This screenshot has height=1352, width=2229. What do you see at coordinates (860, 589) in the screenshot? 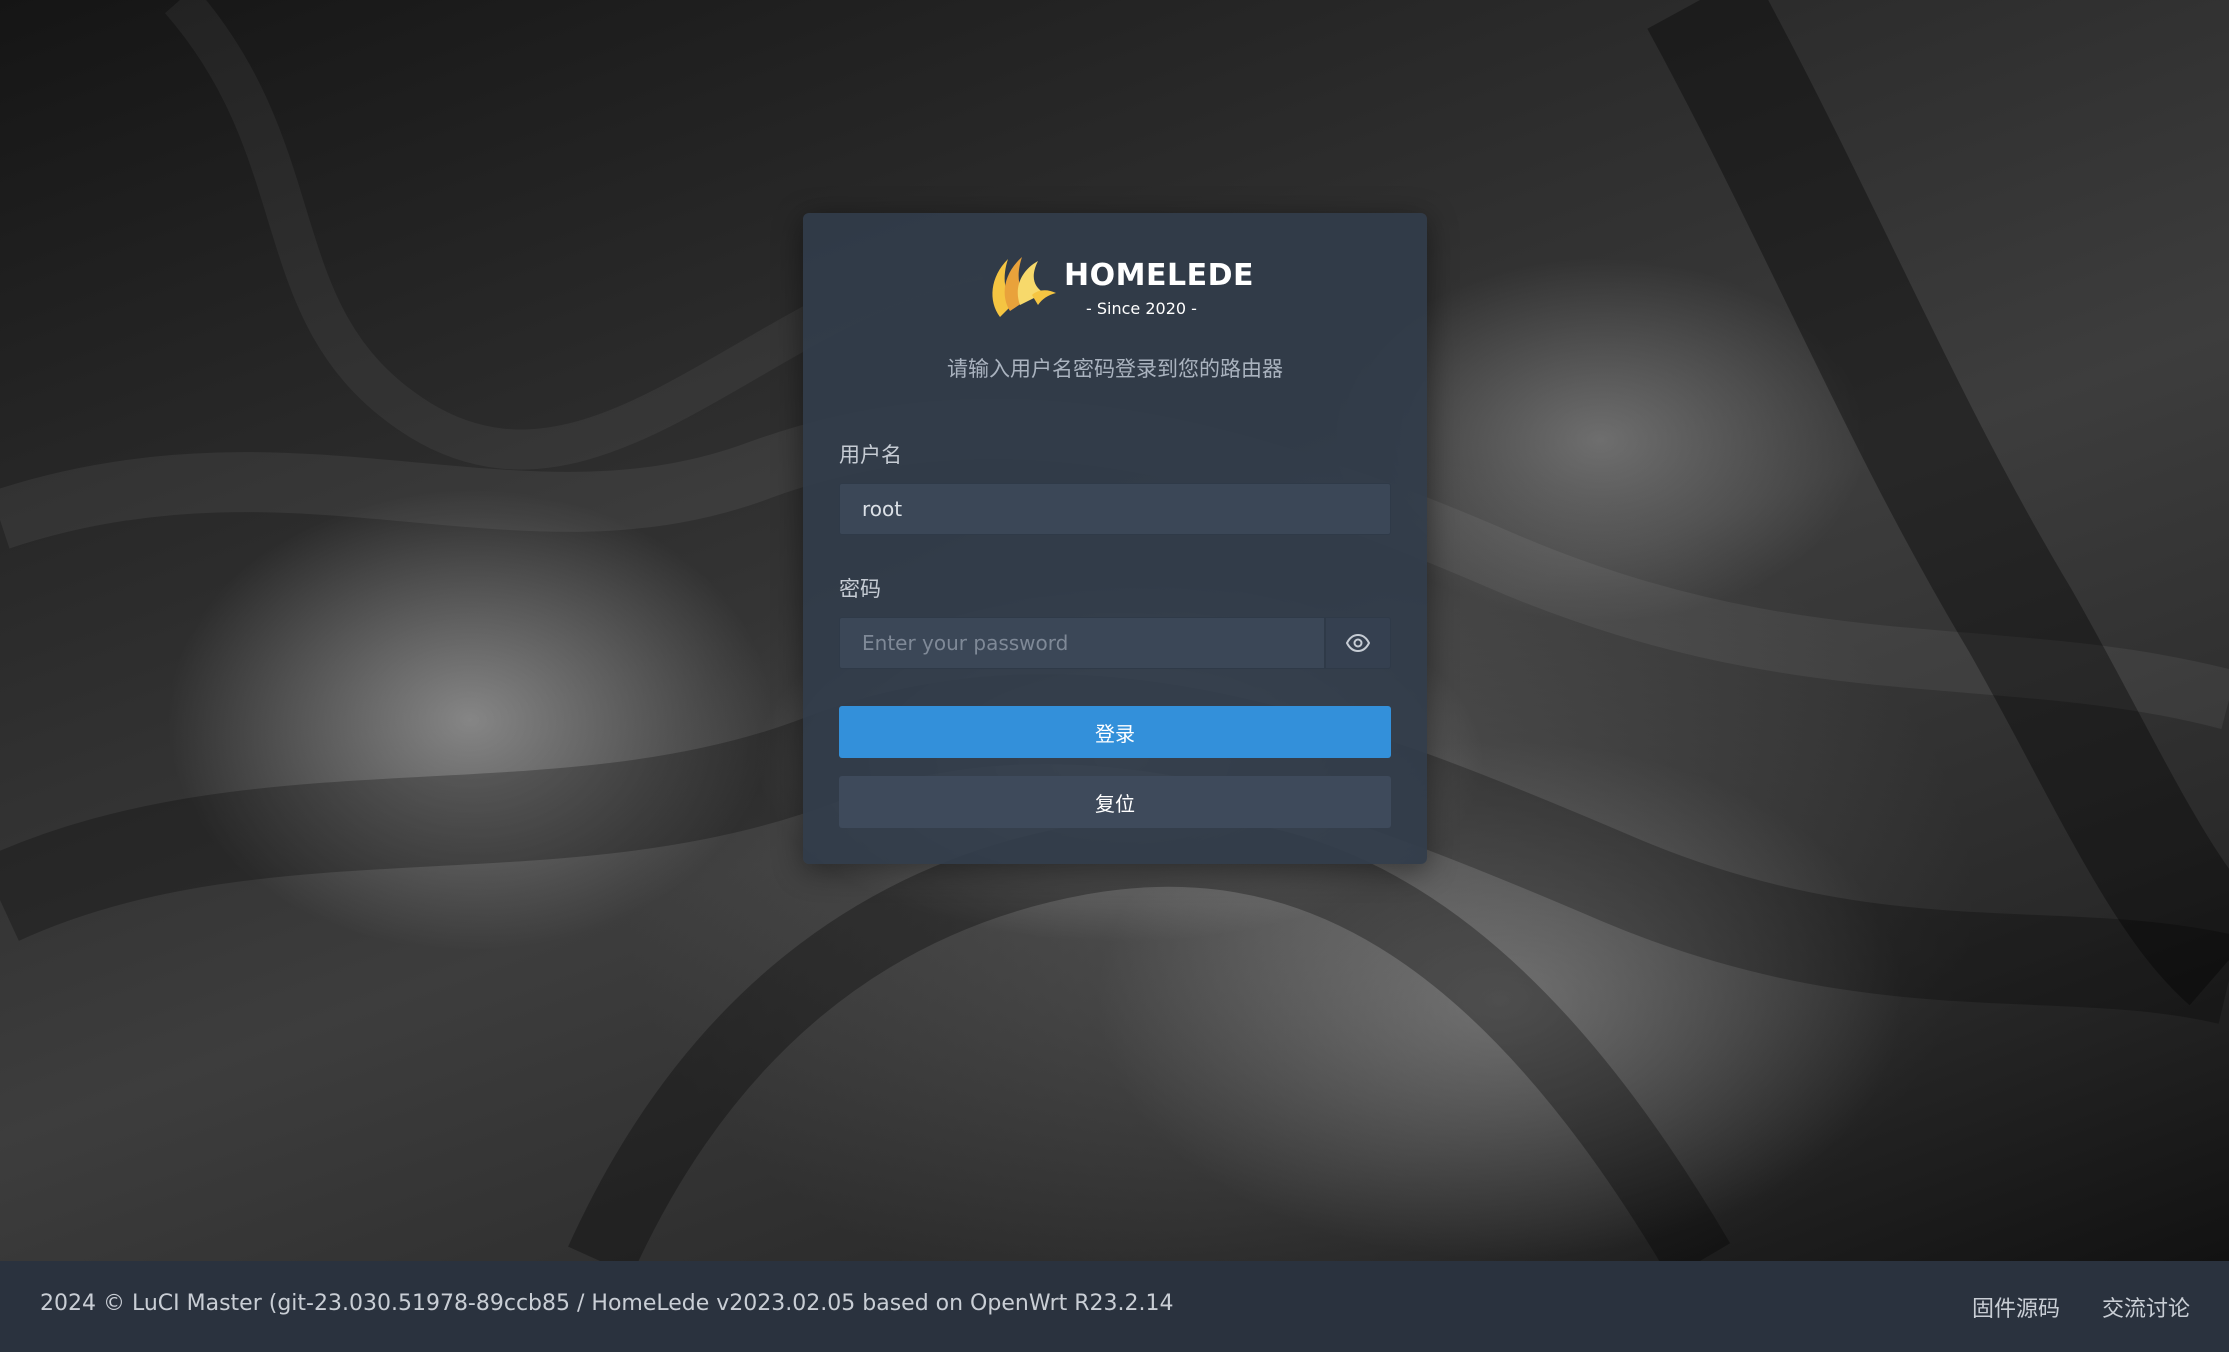
I see `password-label: 密码` at bounding box center [860, 589].